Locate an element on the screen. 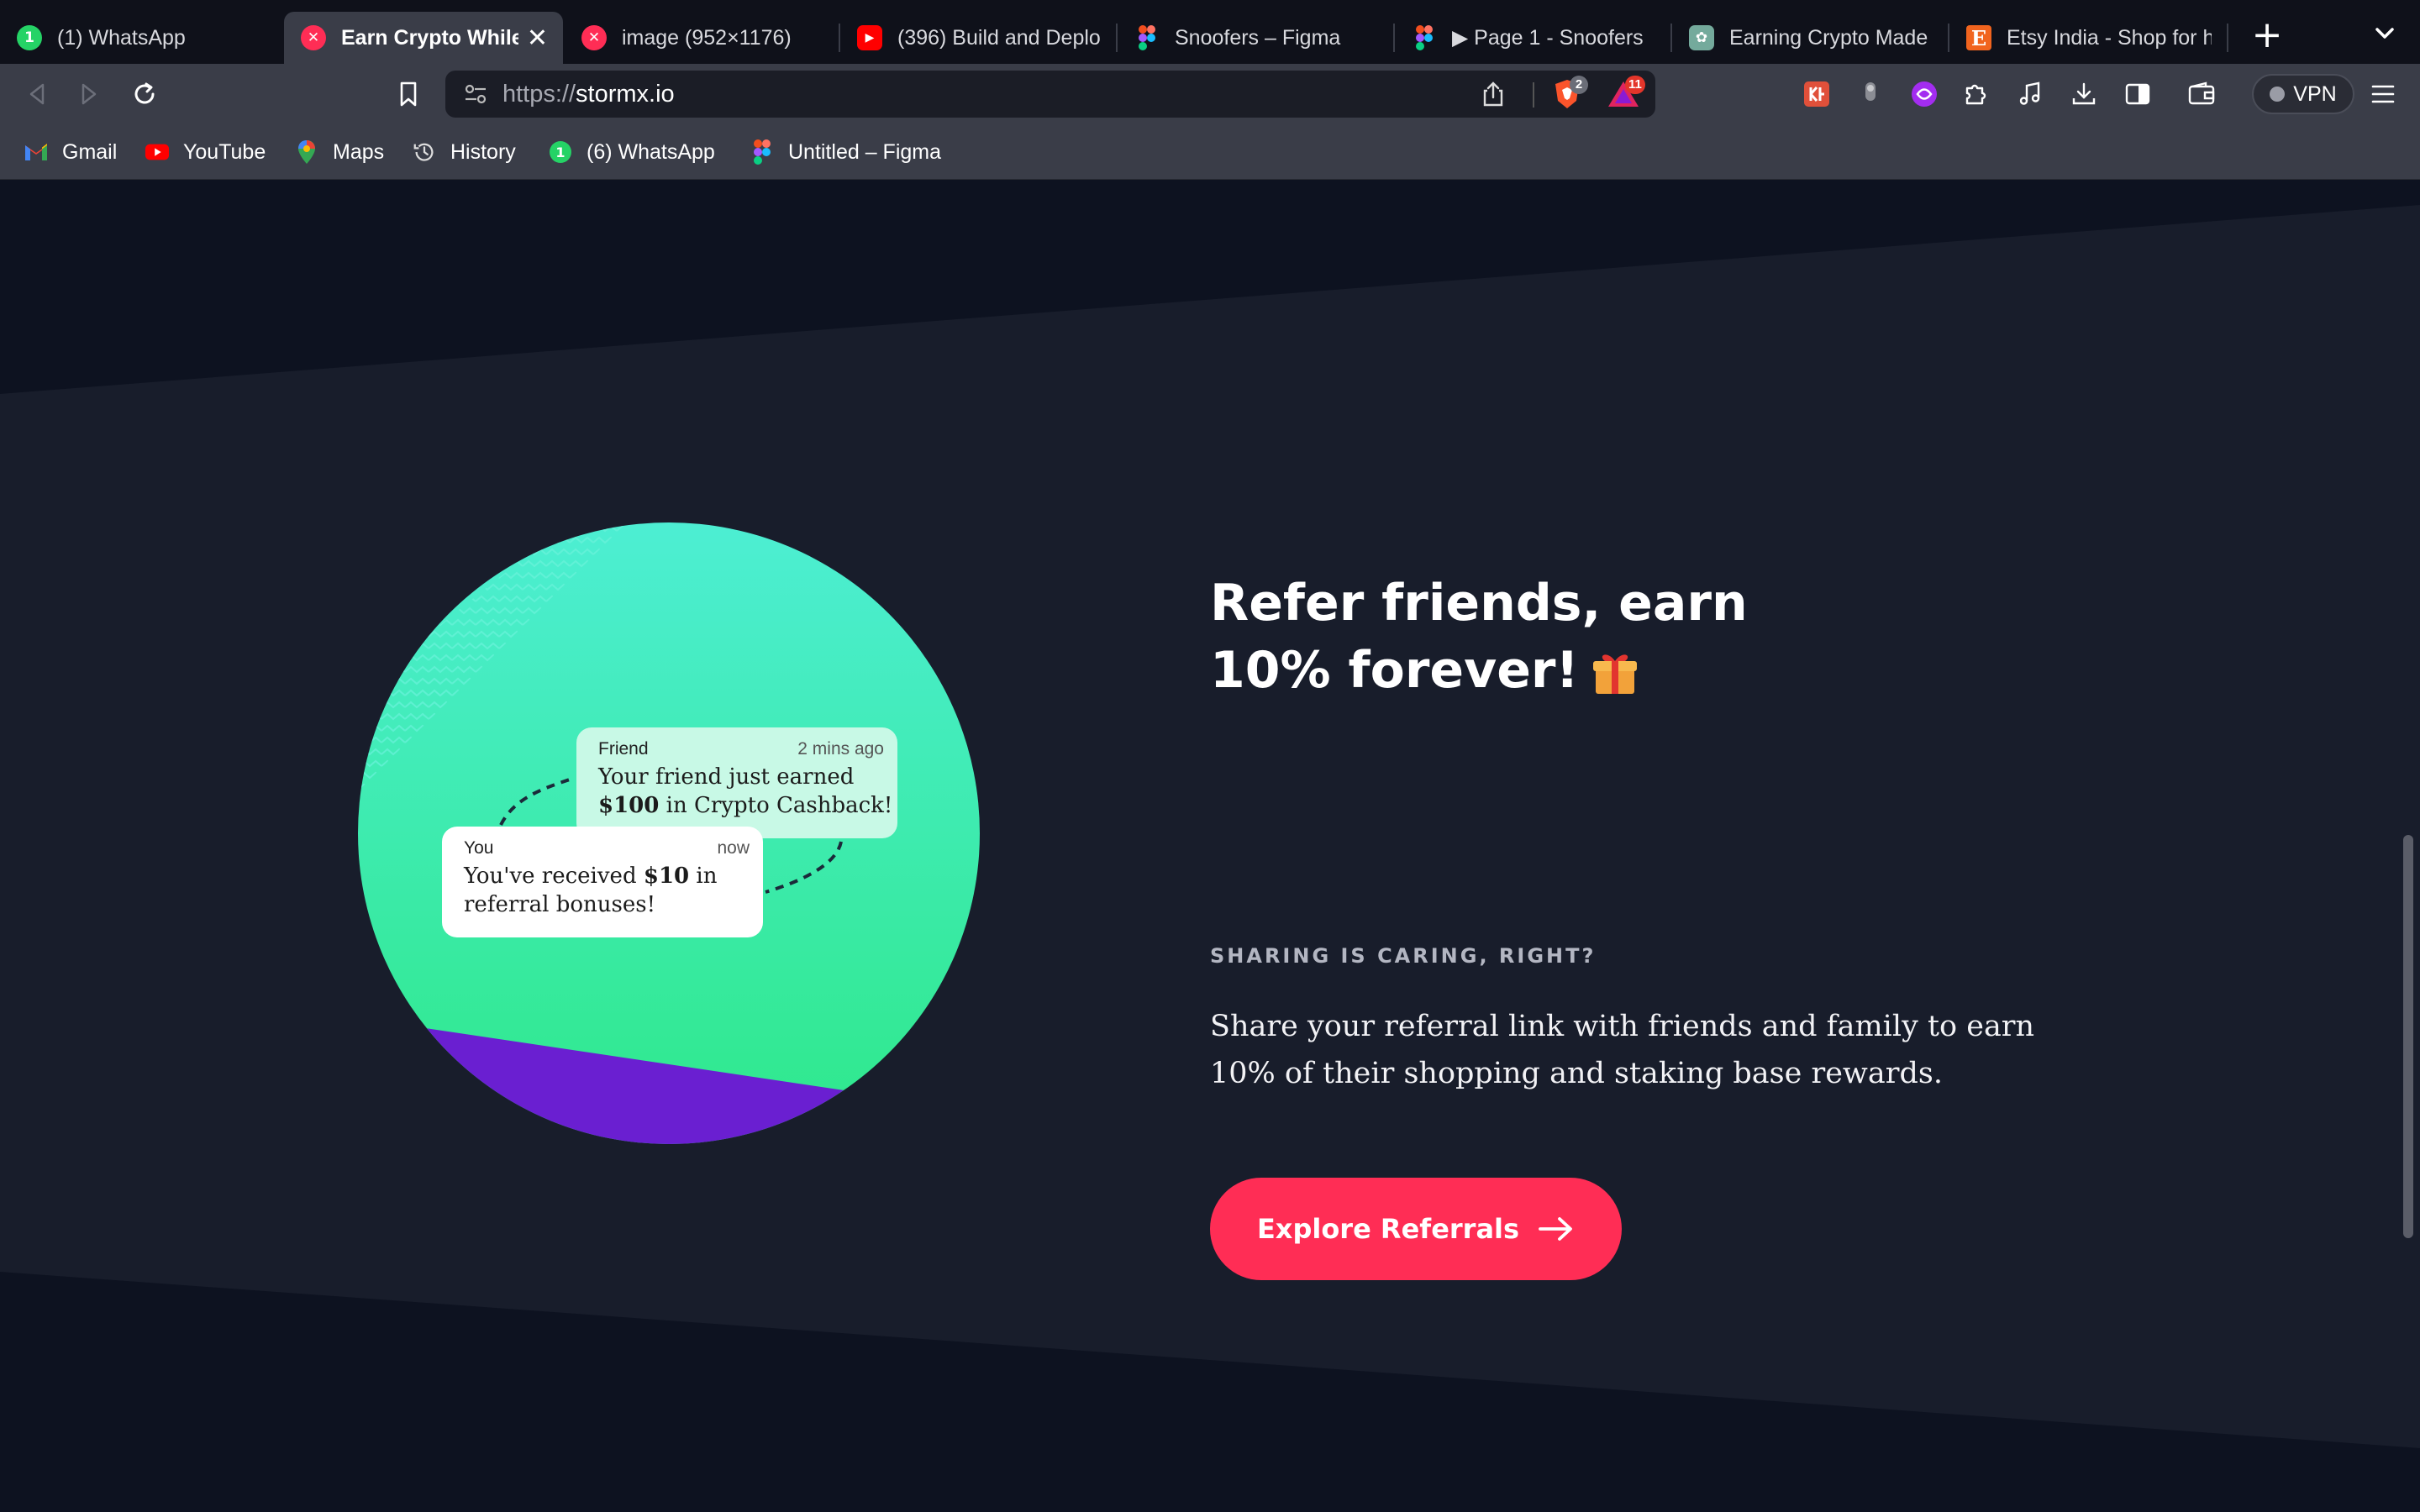  tab-figma-page1: ▶ Page 1 - Snoofers is located at coordinates (1532, 38).